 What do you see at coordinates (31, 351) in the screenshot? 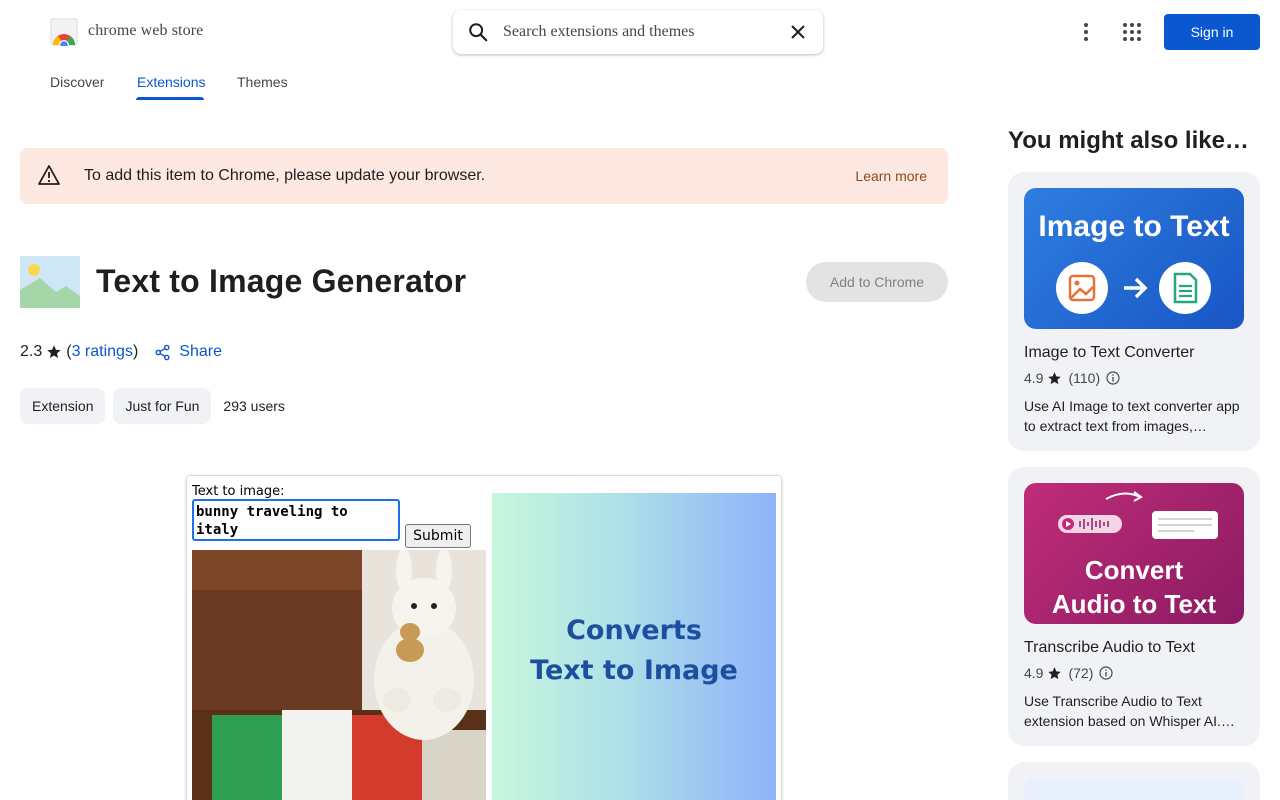
I see `rating-value: 2.3` at bounding box center [31, 351].